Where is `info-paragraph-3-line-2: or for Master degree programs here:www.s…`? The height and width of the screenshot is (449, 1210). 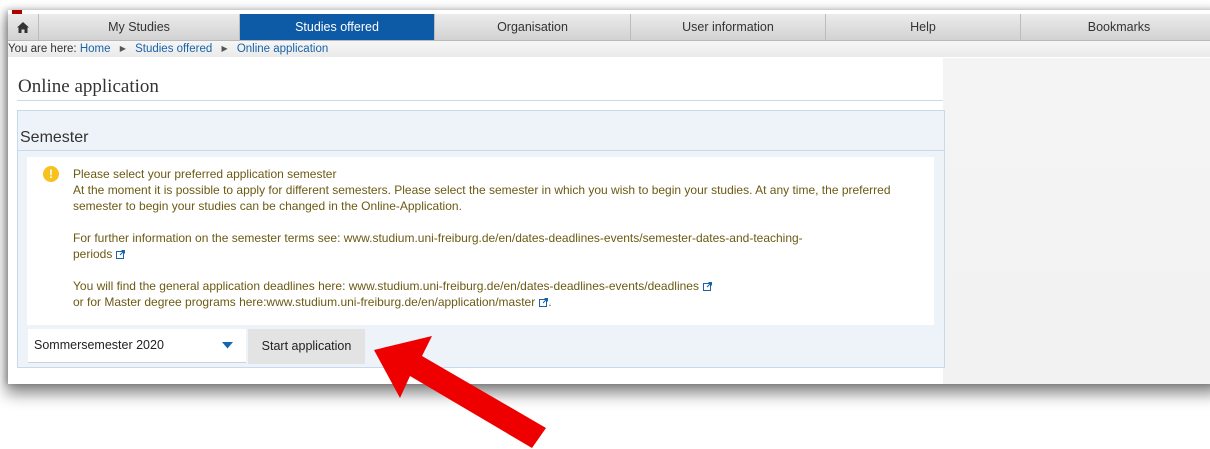
info-paragraph-3-line-2: or for Master degree programs here:www.s… is located at coordinates (498, 302).